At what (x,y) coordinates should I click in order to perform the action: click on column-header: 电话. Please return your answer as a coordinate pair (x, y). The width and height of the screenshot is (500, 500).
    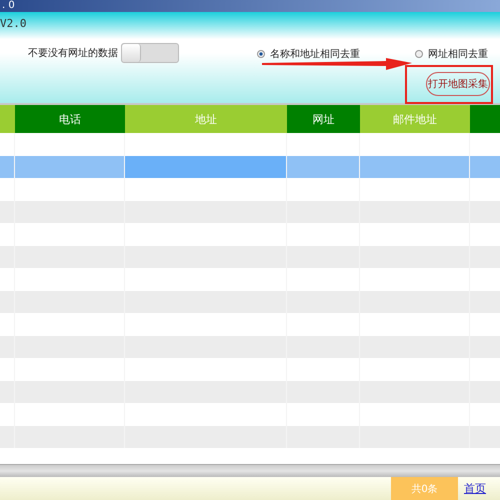
    Looking at the image, I should click on (70, 119).